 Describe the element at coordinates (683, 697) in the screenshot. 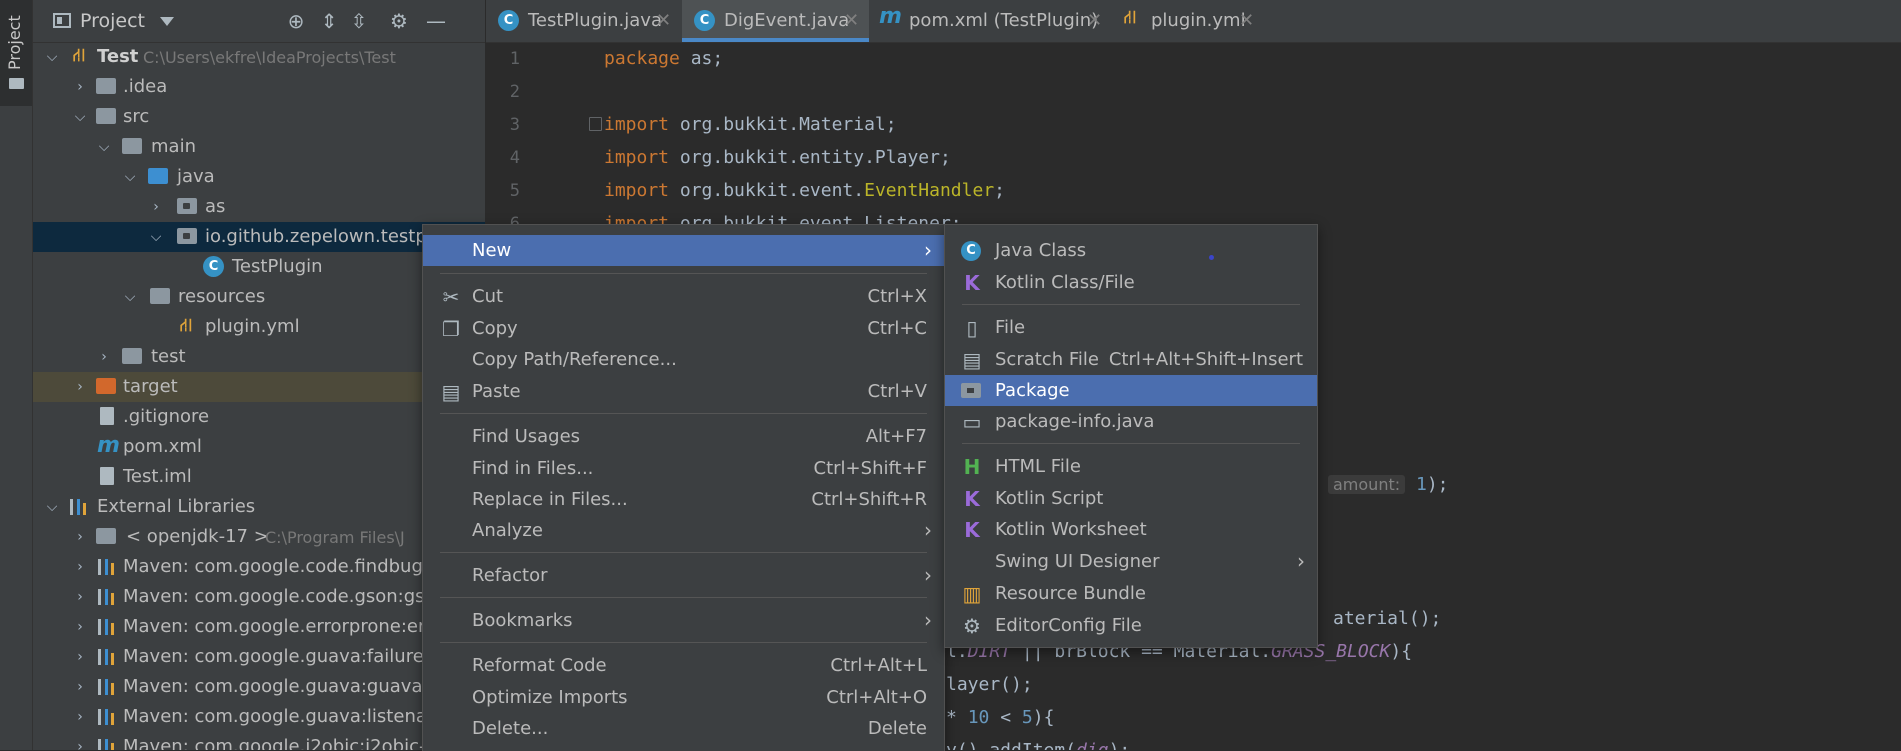

I see `menu-item-optimize-imports: Optimize Imports Ctrl+Alt+O` at that location.